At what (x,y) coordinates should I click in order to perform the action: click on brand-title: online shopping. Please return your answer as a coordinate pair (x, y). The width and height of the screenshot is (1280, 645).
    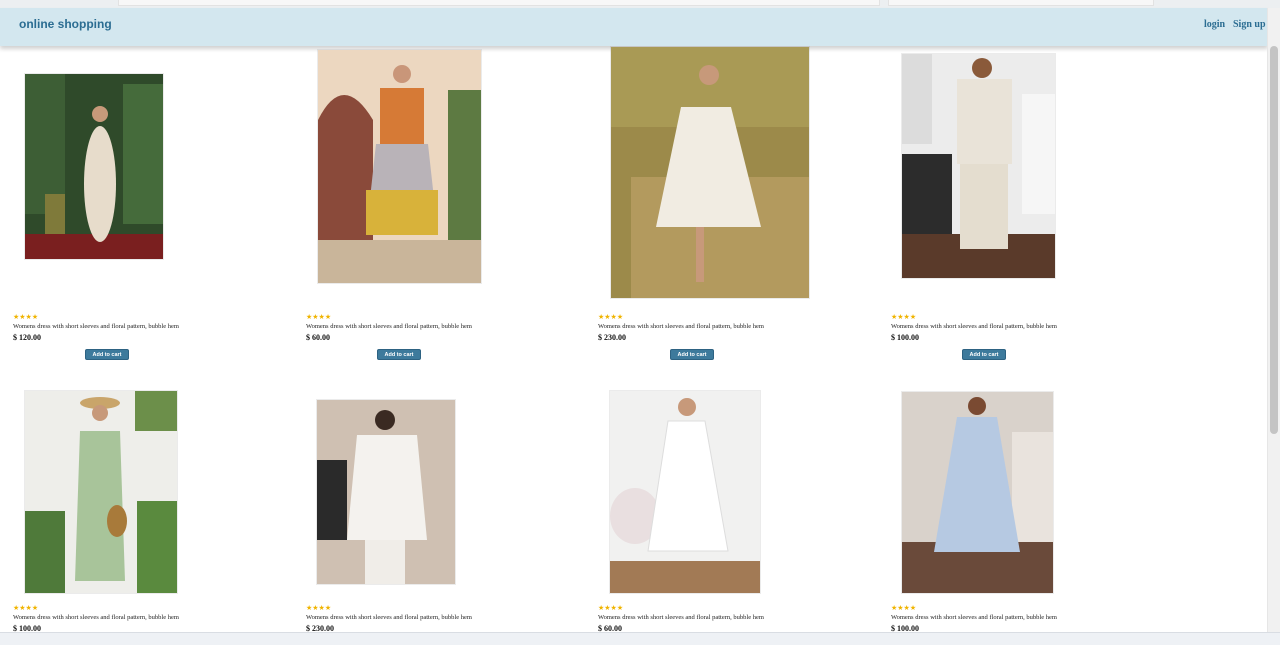
    Looking at the image, I should click on (65, 24).